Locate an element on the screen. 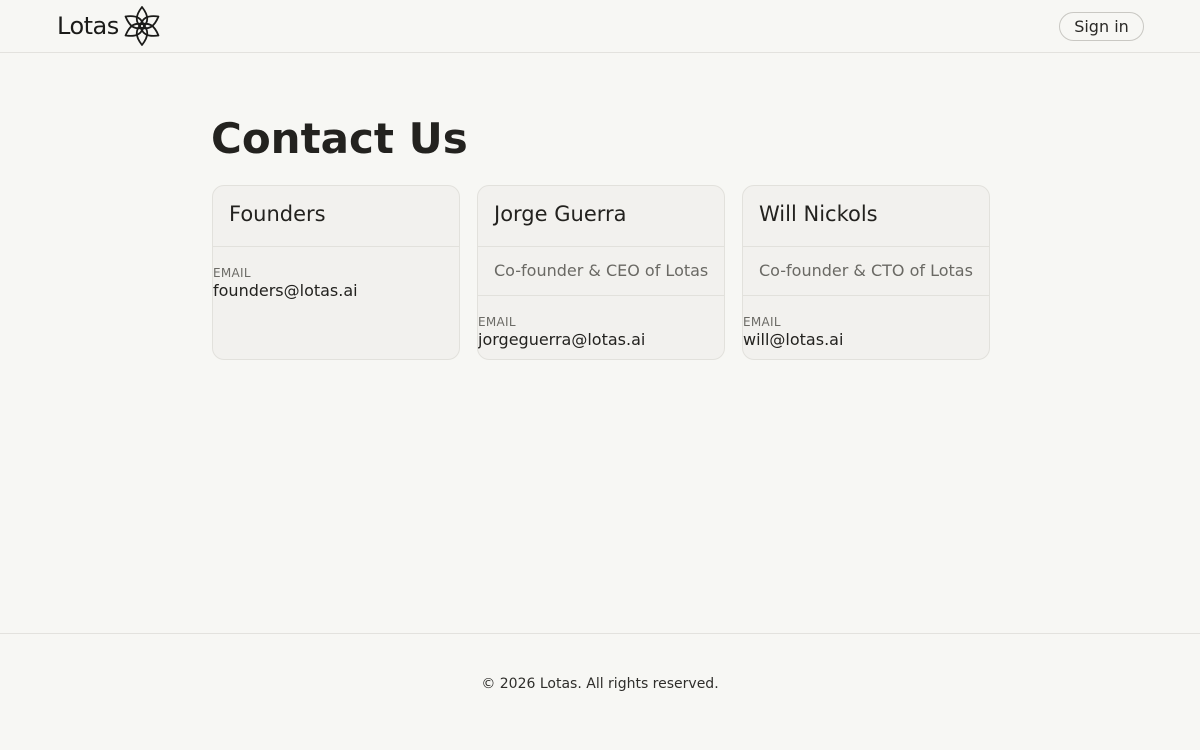 This screenshot has height=750, width=1200. email-address: jorgeguerra@lotas.ai is located at coordinates (562, 339).